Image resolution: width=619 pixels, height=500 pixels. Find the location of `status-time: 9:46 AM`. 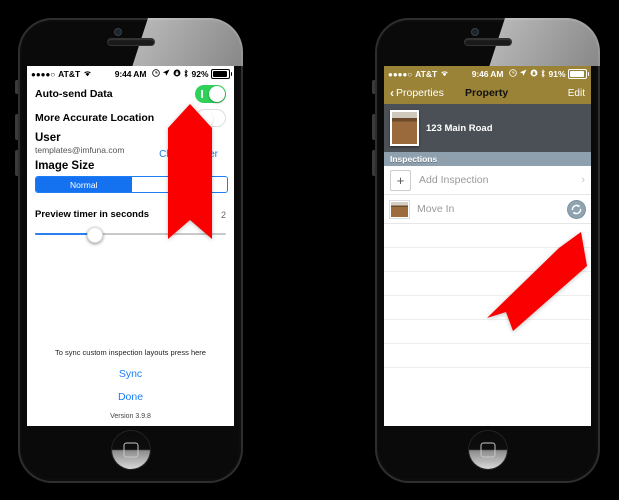

status-time: 9:46 AM is located at coordinates (487, 74).